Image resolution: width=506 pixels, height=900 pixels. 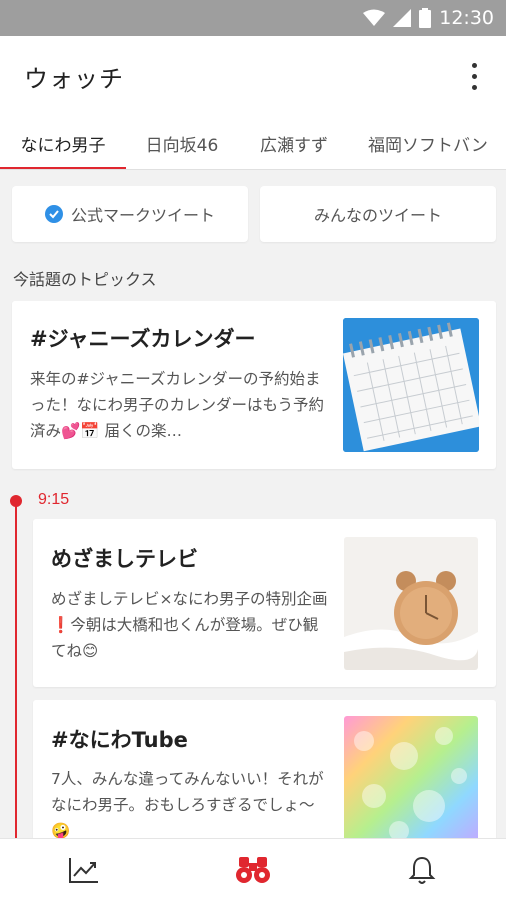 I want to click on topic-card-title: #ジャニーズカレンダー, so click(x=143, y=339).